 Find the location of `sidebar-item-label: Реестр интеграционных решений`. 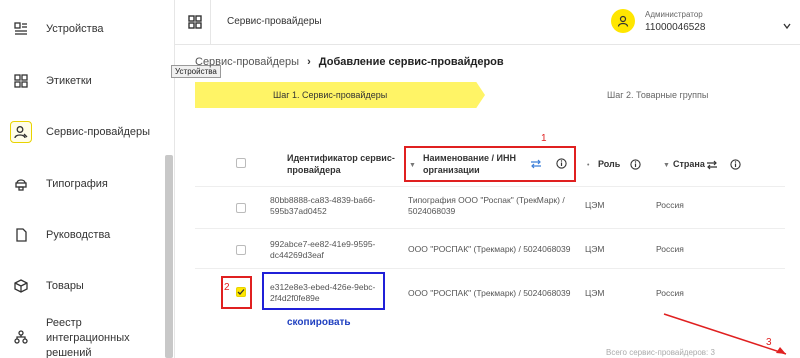

sidebar-item-label: Реестр интеграционных решений is located at coordinates (88, 337).